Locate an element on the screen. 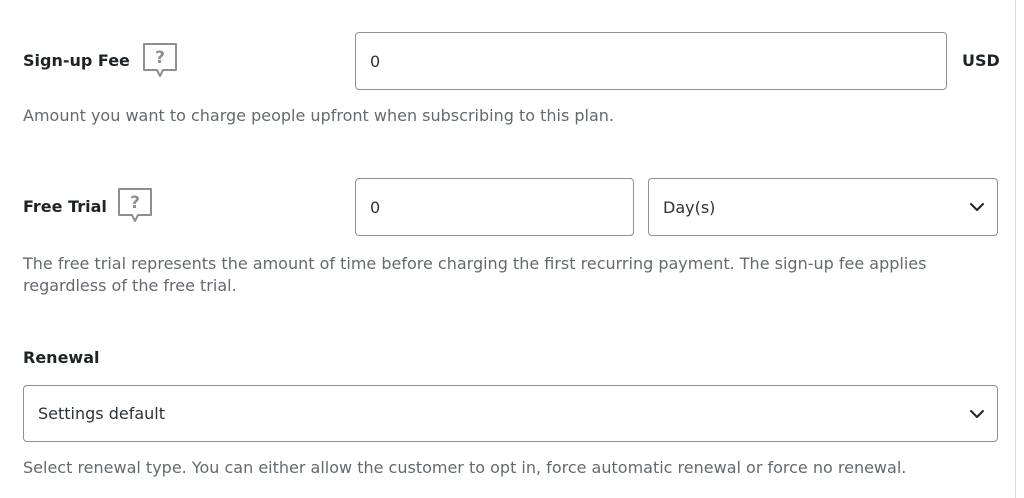 This screenshot has width=1024, height=498. free-trial-unit-value: Day(s) is located at coordinates (689, 207).